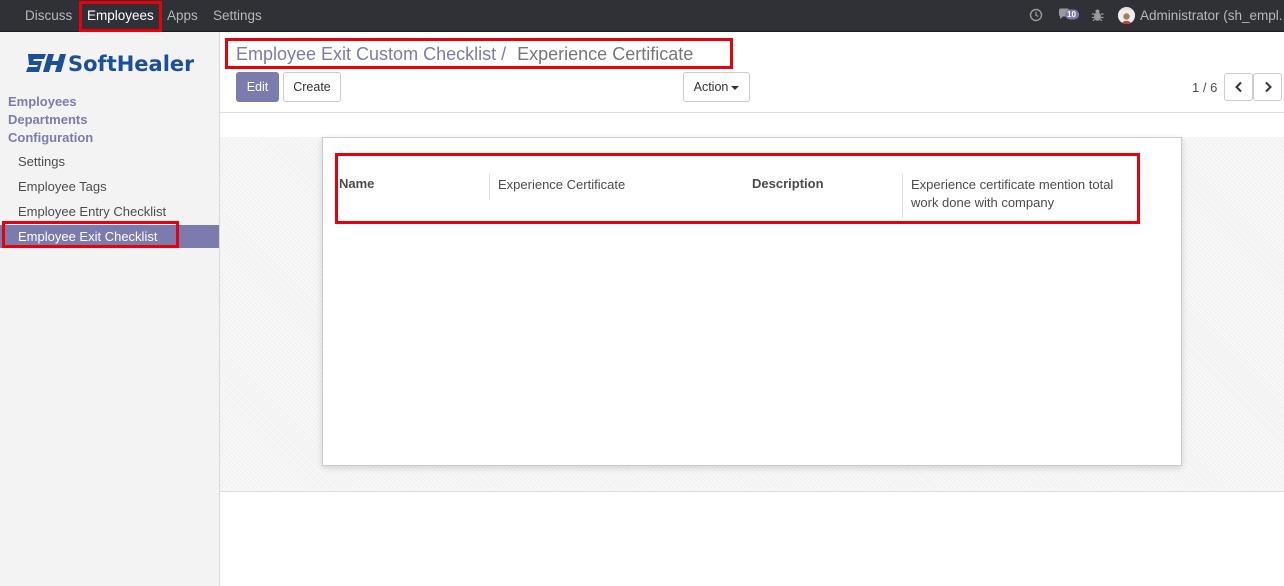 The height and width of the screenshot is (586, 1284). Describe the element at coordinates (131, 64) in the screenshot. I see `logo-text: SoftHealer` at that location.